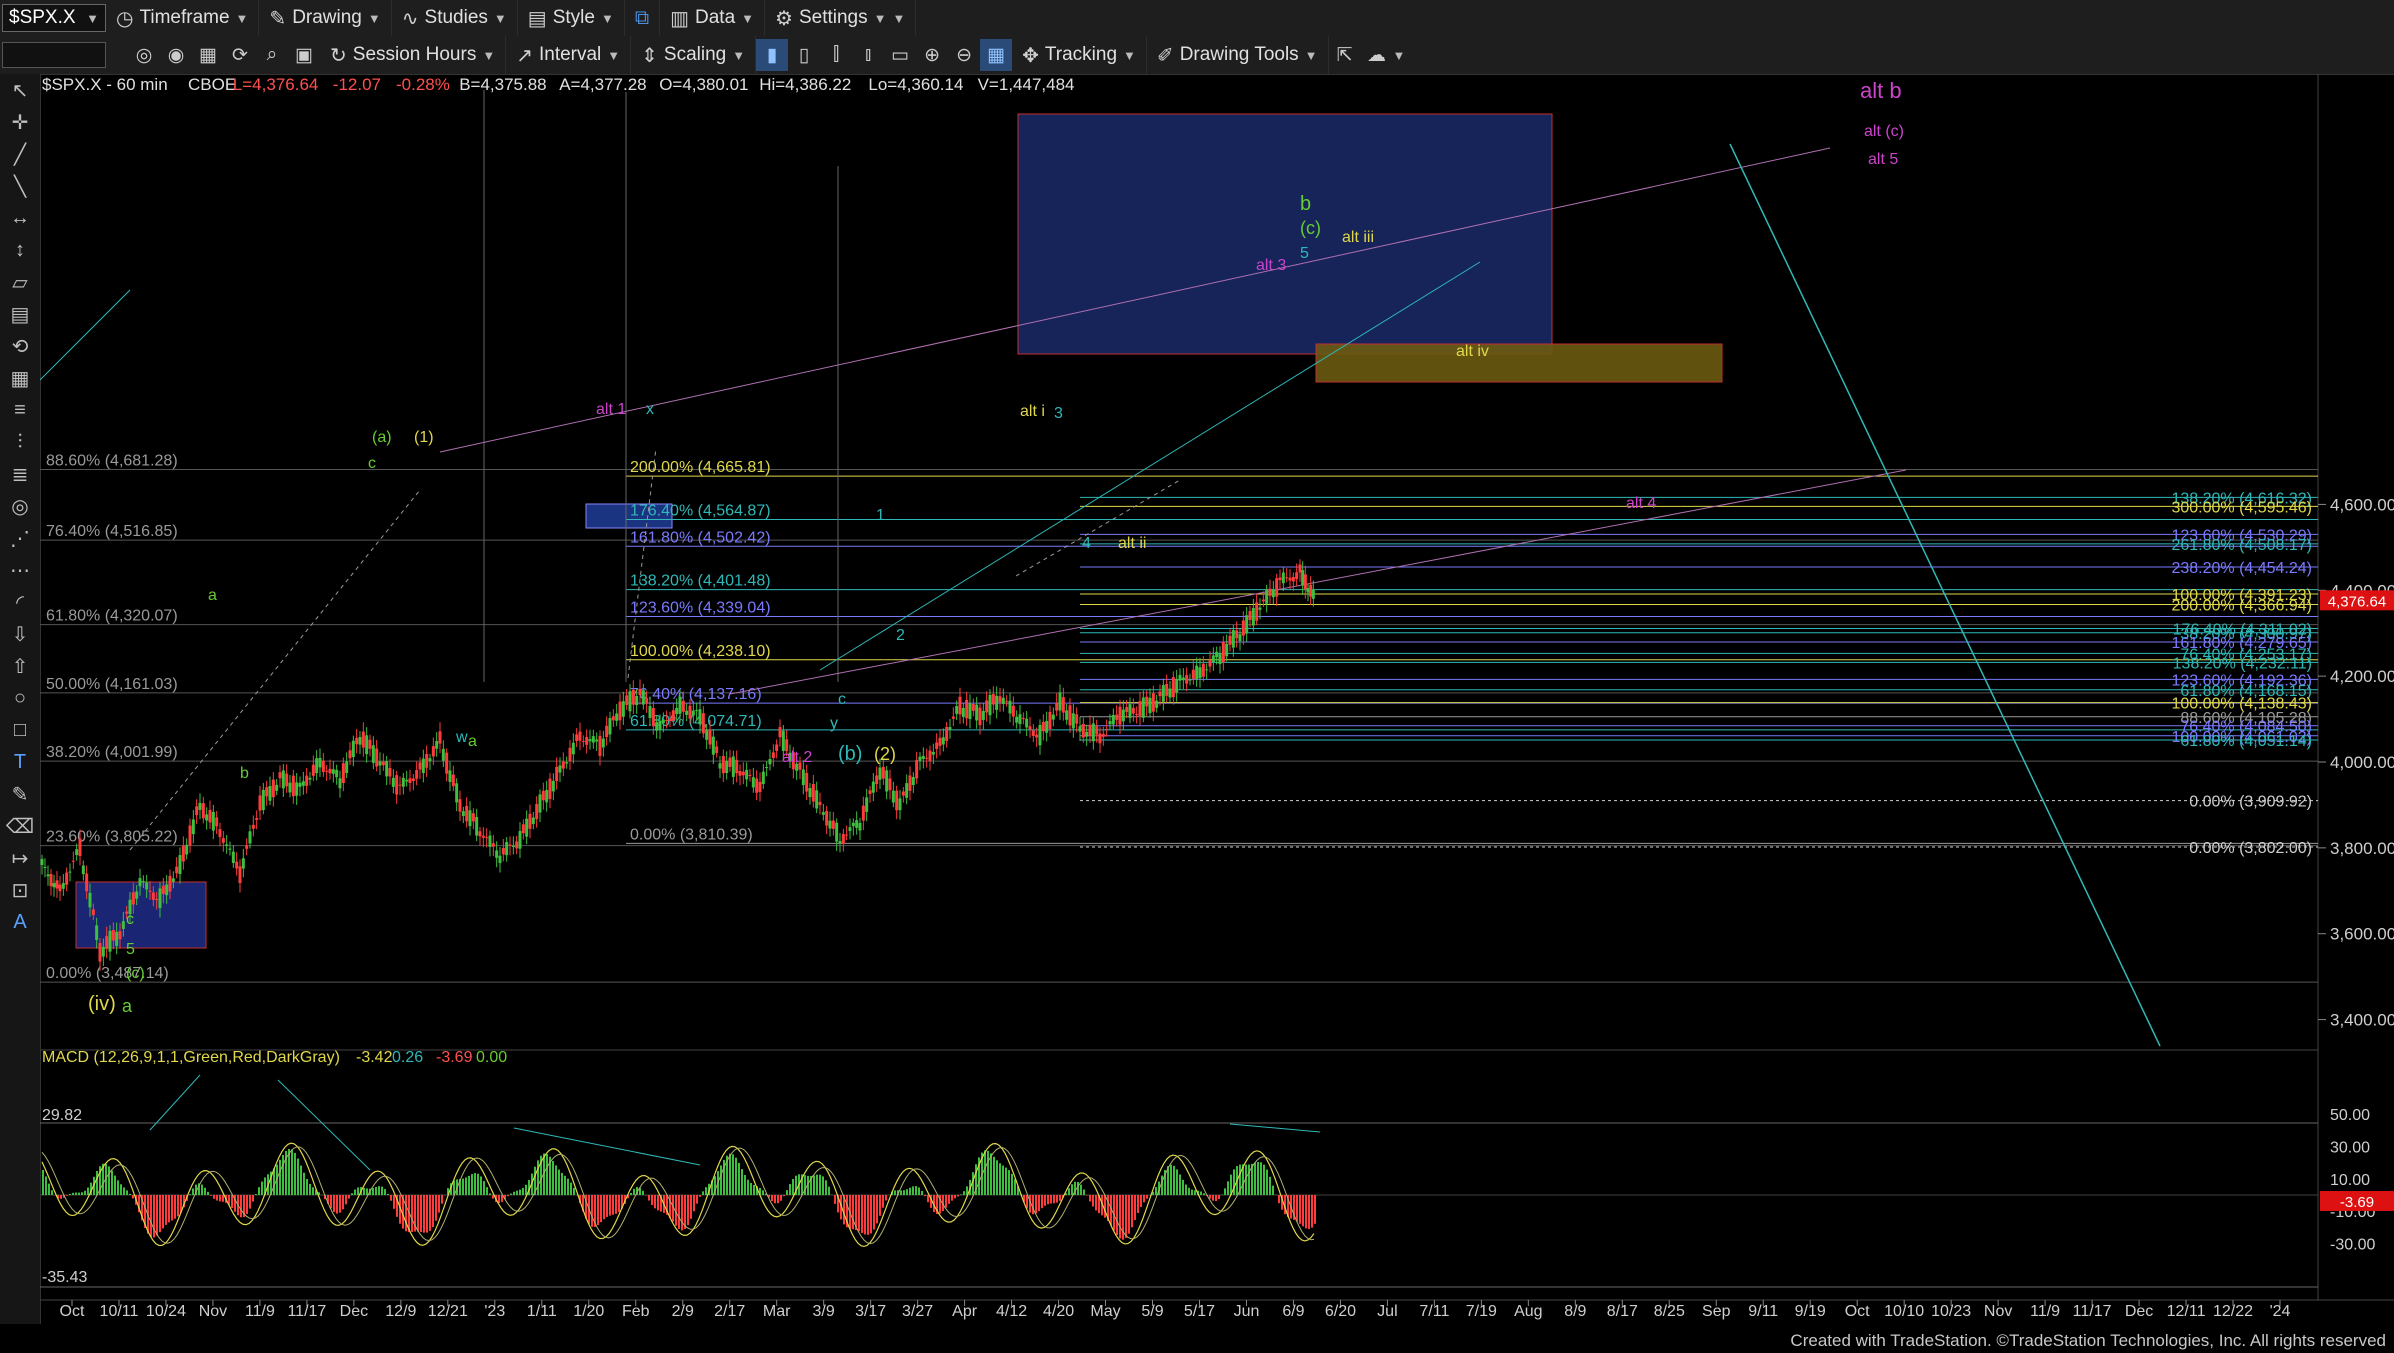  Describe the element at coordinates (20, 90) in the screenshot. I see `cursor-icon: ↖` at that location.